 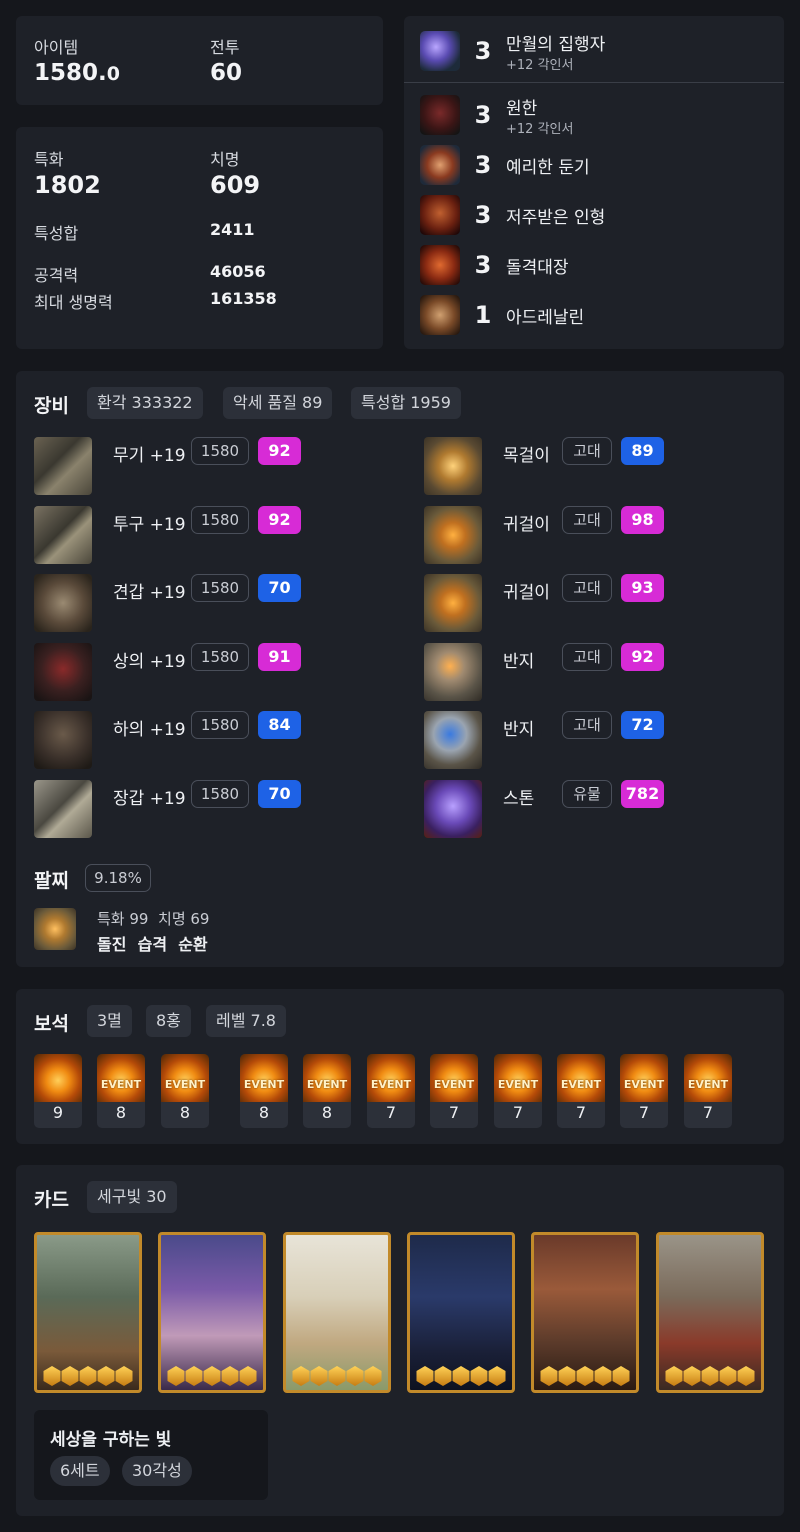 I want to click on engraving-name: 아드레날린, so click(x=545, y=317).